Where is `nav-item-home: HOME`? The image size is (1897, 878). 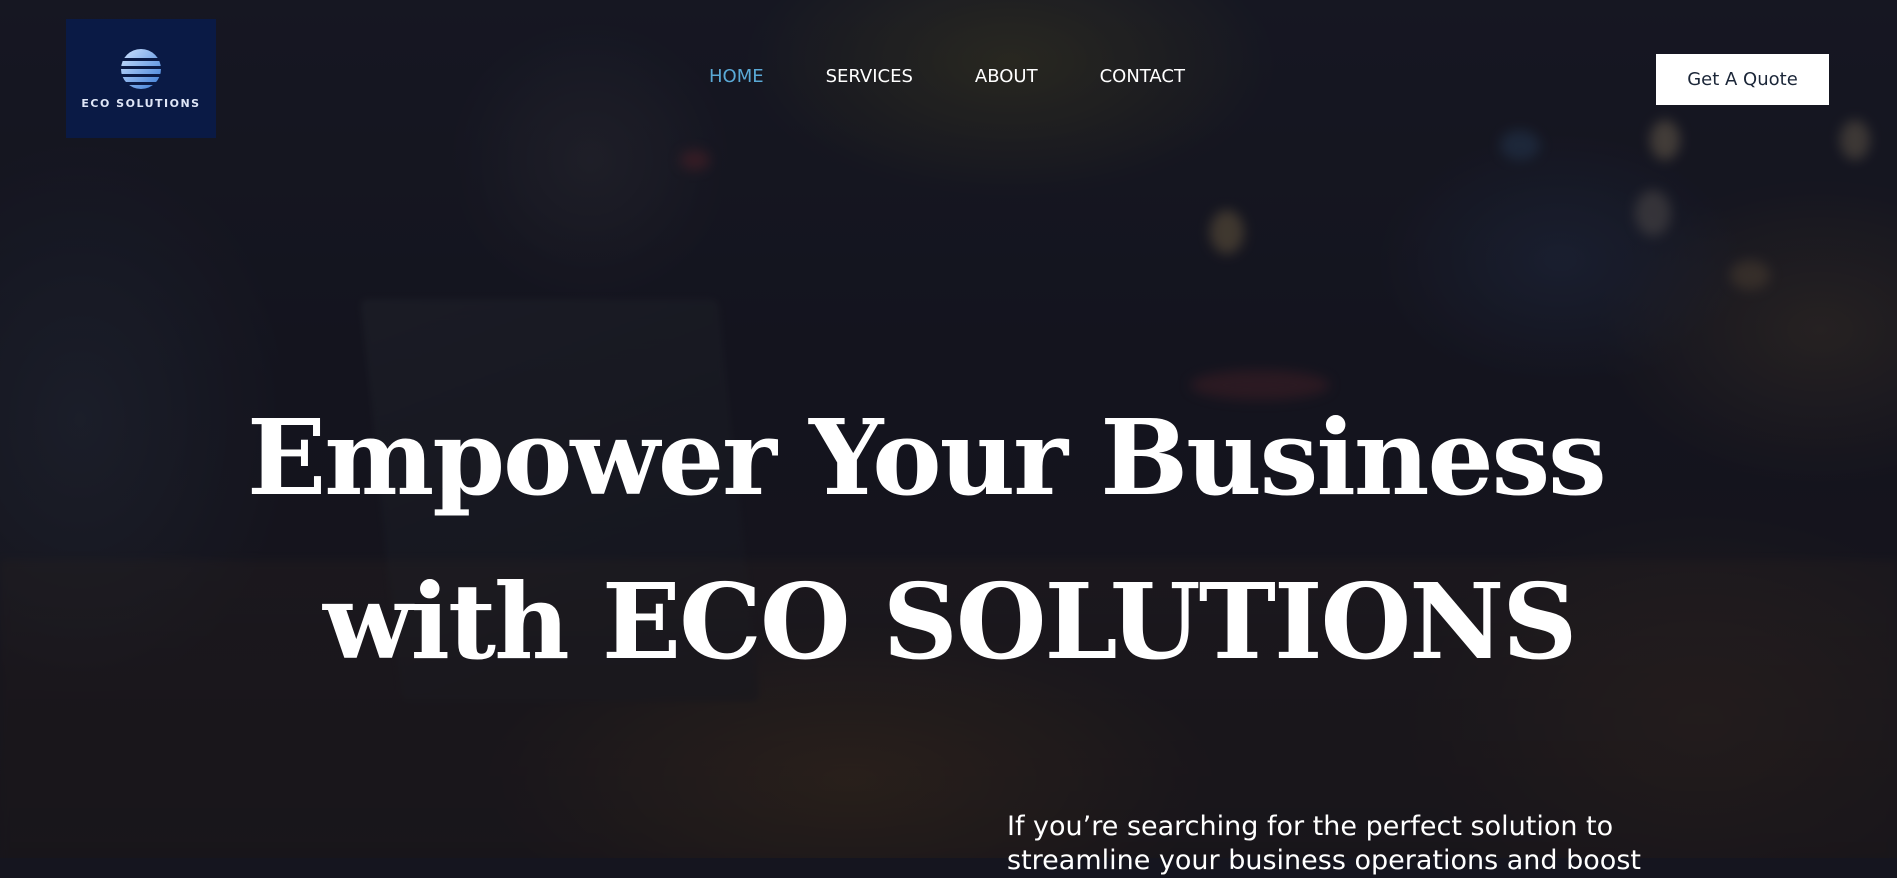
nav-item-home: HOME is located at coordinates (736, 76).